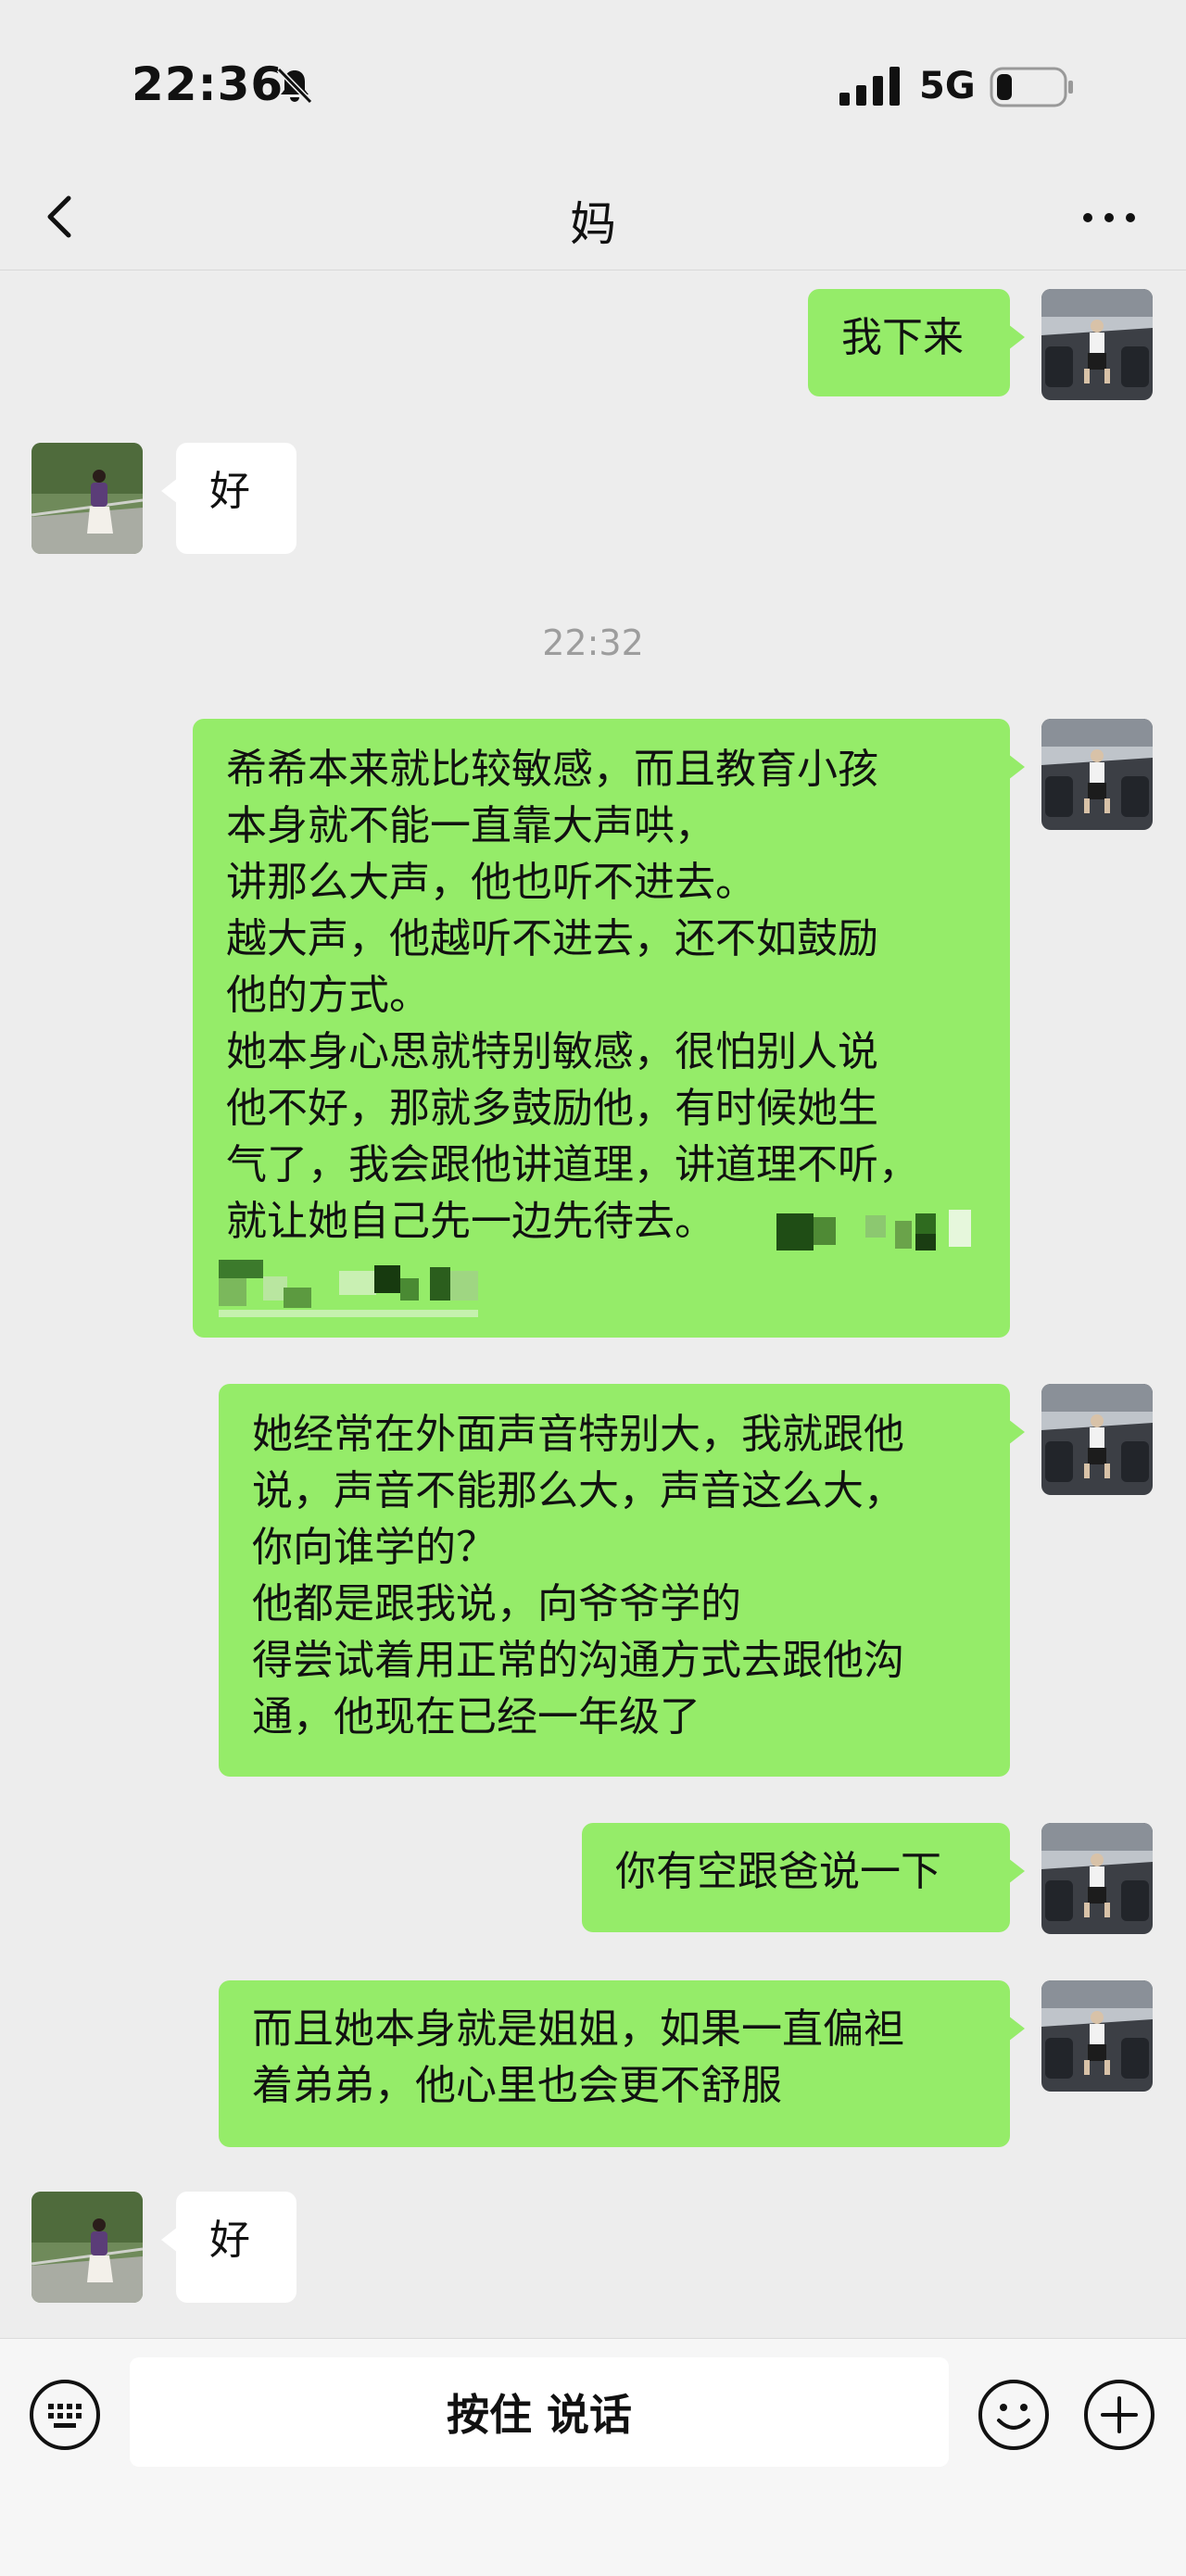  I want to click on status-bar: 22:36 5G, so click(593, 83).